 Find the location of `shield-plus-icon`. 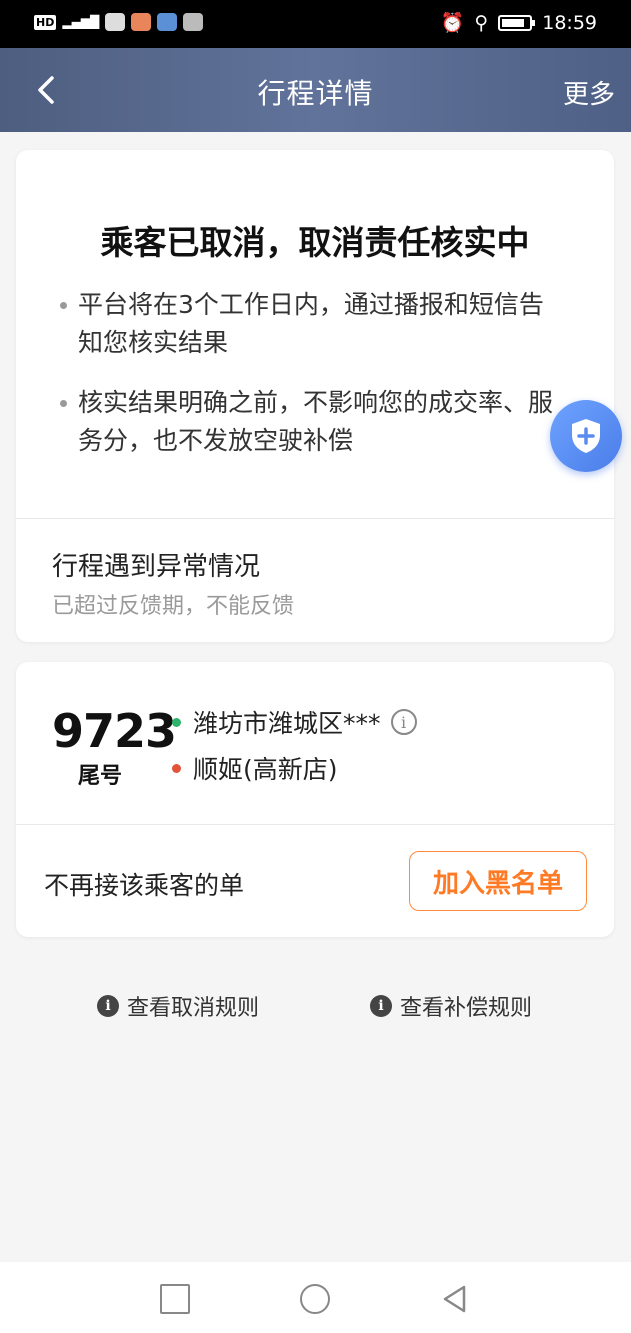

shield-plus-icon is located at coordinates (586, 436).